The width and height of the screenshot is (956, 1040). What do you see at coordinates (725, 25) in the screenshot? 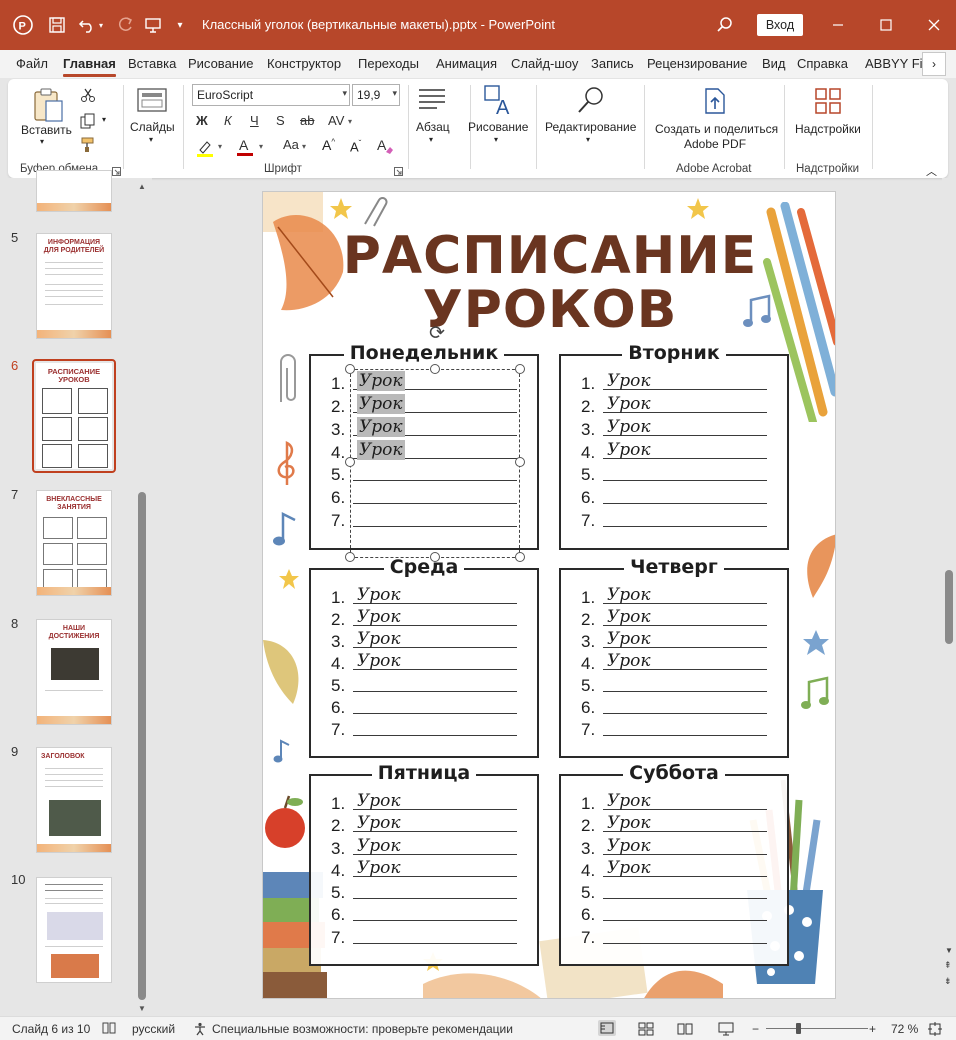
I see `search-icon` at bounding box center [725, 25].